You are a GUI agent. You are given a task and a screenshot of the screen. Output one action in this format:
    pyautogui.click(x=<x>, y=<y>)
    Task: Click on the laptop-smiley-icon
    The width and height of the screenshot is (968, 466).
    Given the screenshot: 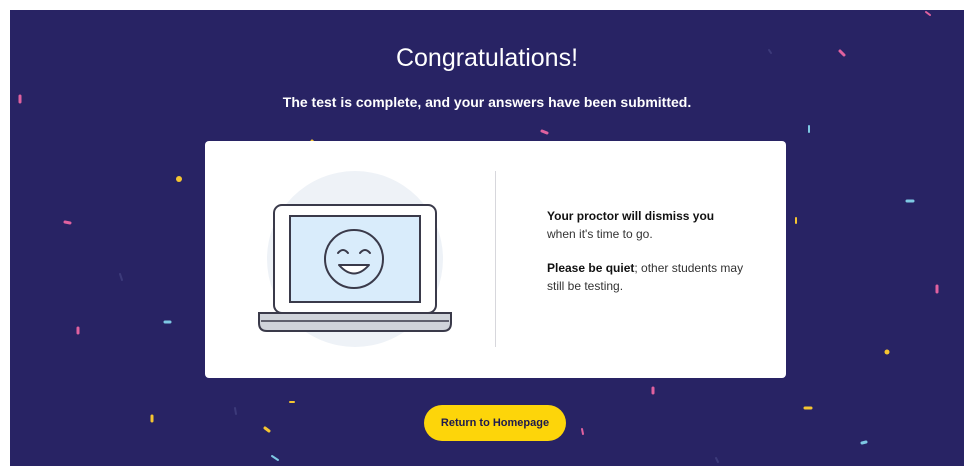 What is the action you would take?
    pyautogui.click(x=355, y=259)
    